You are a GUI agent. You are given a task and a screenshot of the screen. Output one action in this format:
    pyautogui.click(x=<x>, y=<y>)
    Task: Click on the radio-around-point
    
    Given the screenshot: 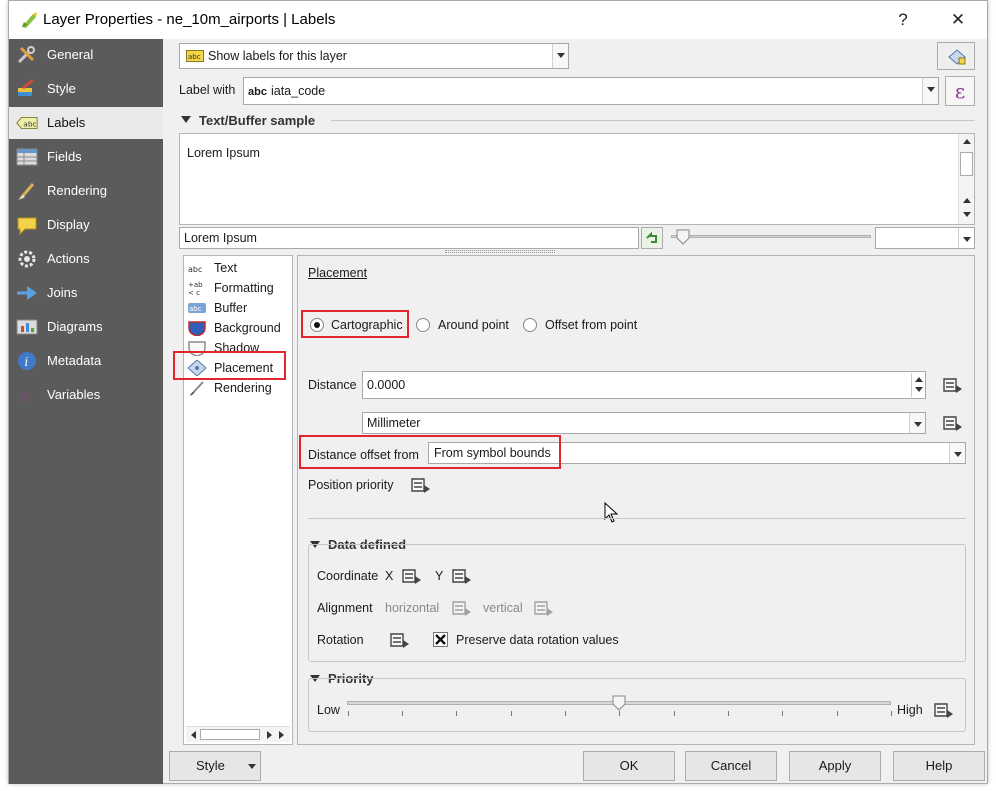 What is the action you would take?
    pyautogui.click(x=423, y=325)
    